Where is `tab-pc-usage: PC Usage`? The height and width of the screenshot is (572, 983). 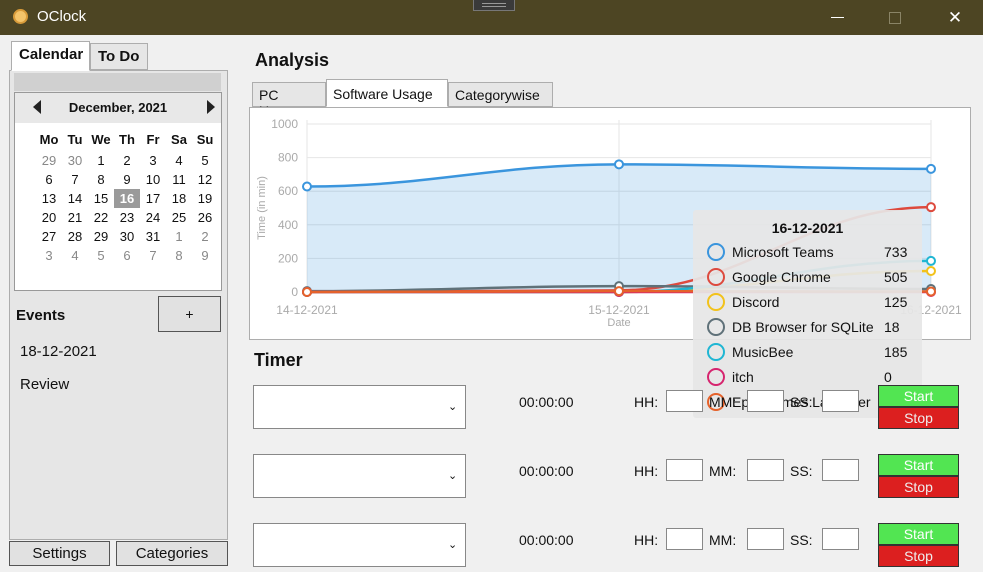 tab-pc-usage: PC Usage is located at coordinates (289, 100).